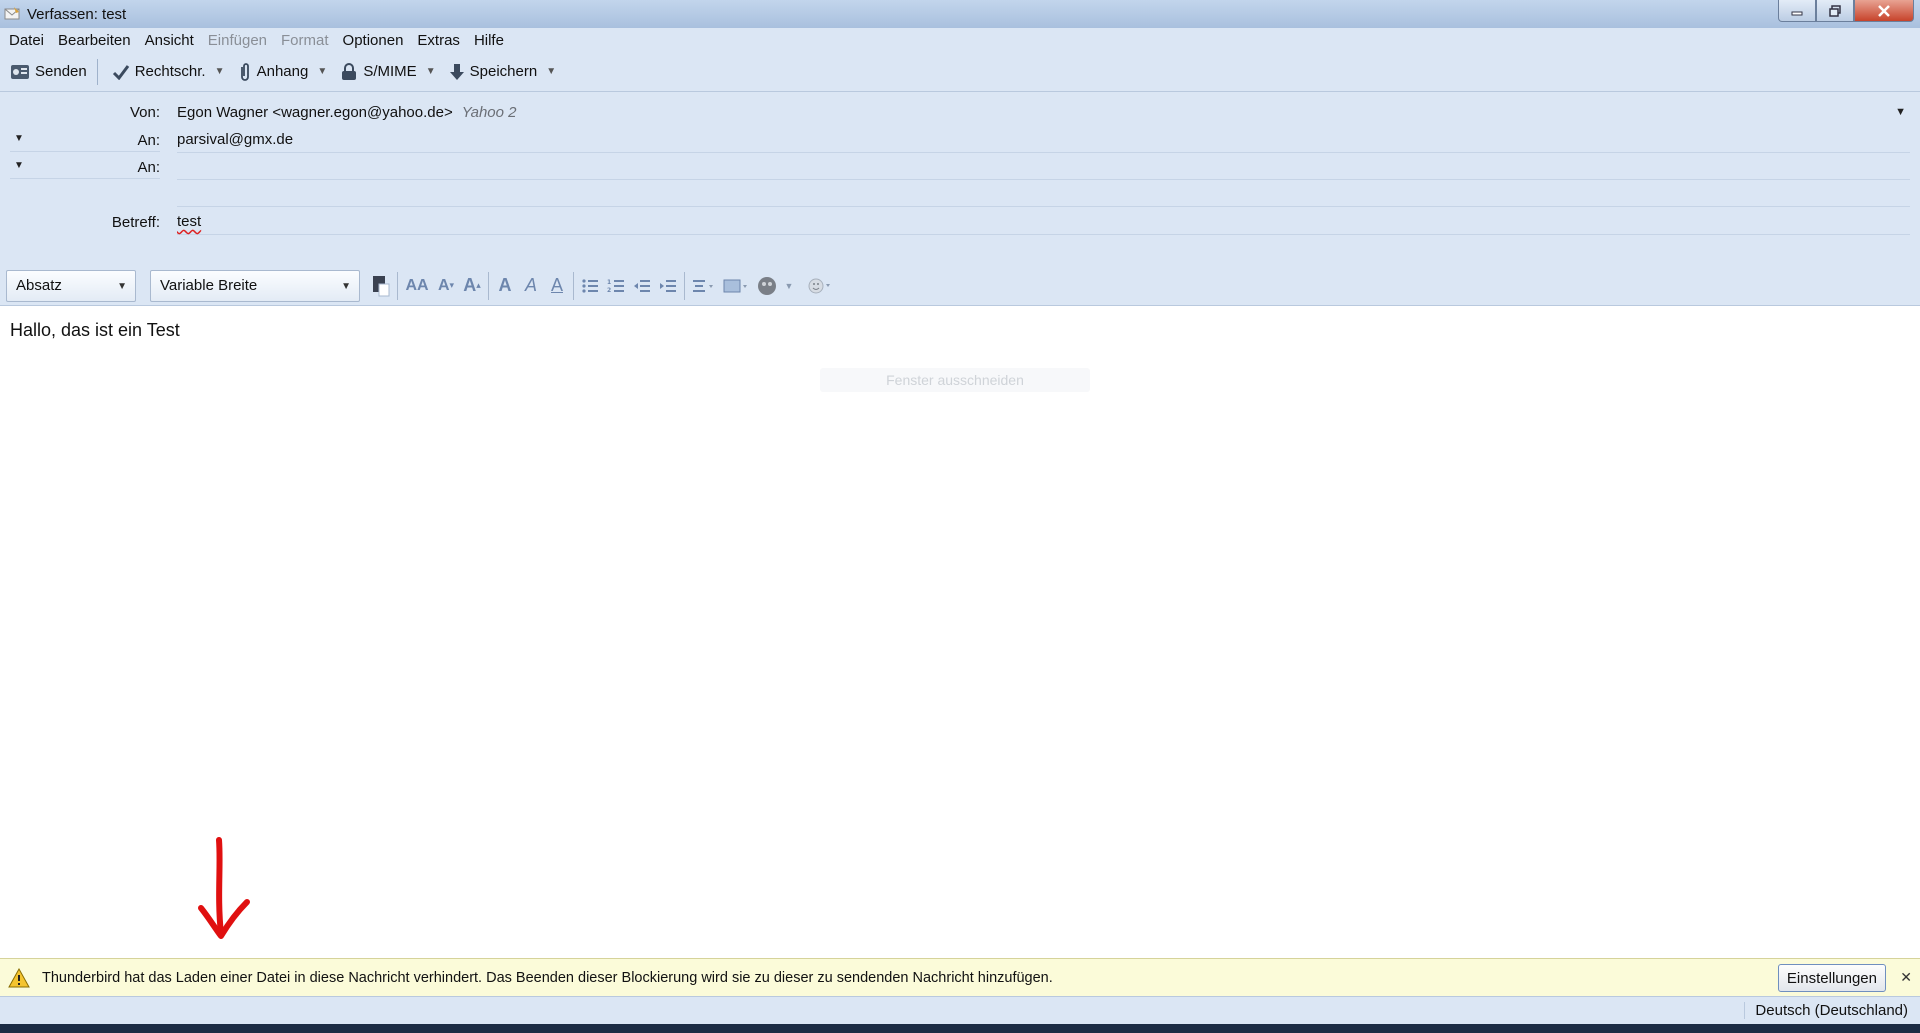 This screenshot has height=1033, width=1920. I want to click on smime-button: S/MIME, so click(376, 72).